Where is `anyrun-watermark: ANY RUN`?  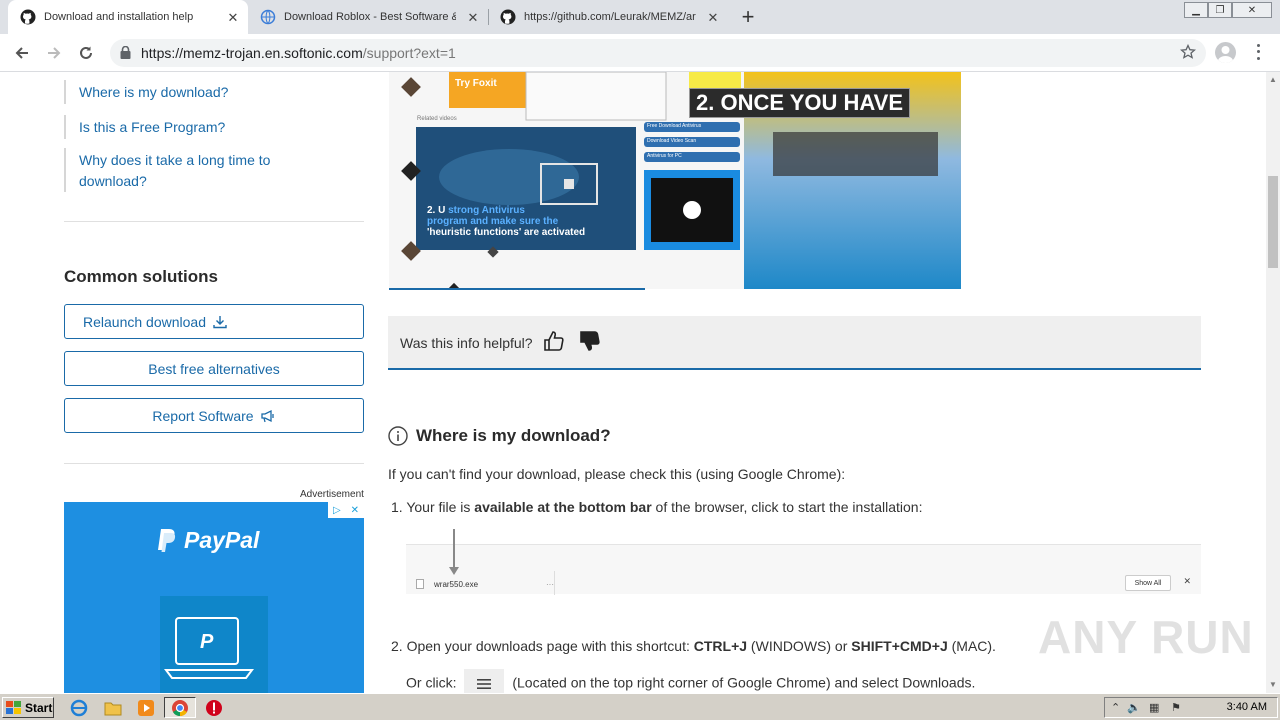
anyrun-watermark: ANY RUN is located at coordinates (1146, 637).